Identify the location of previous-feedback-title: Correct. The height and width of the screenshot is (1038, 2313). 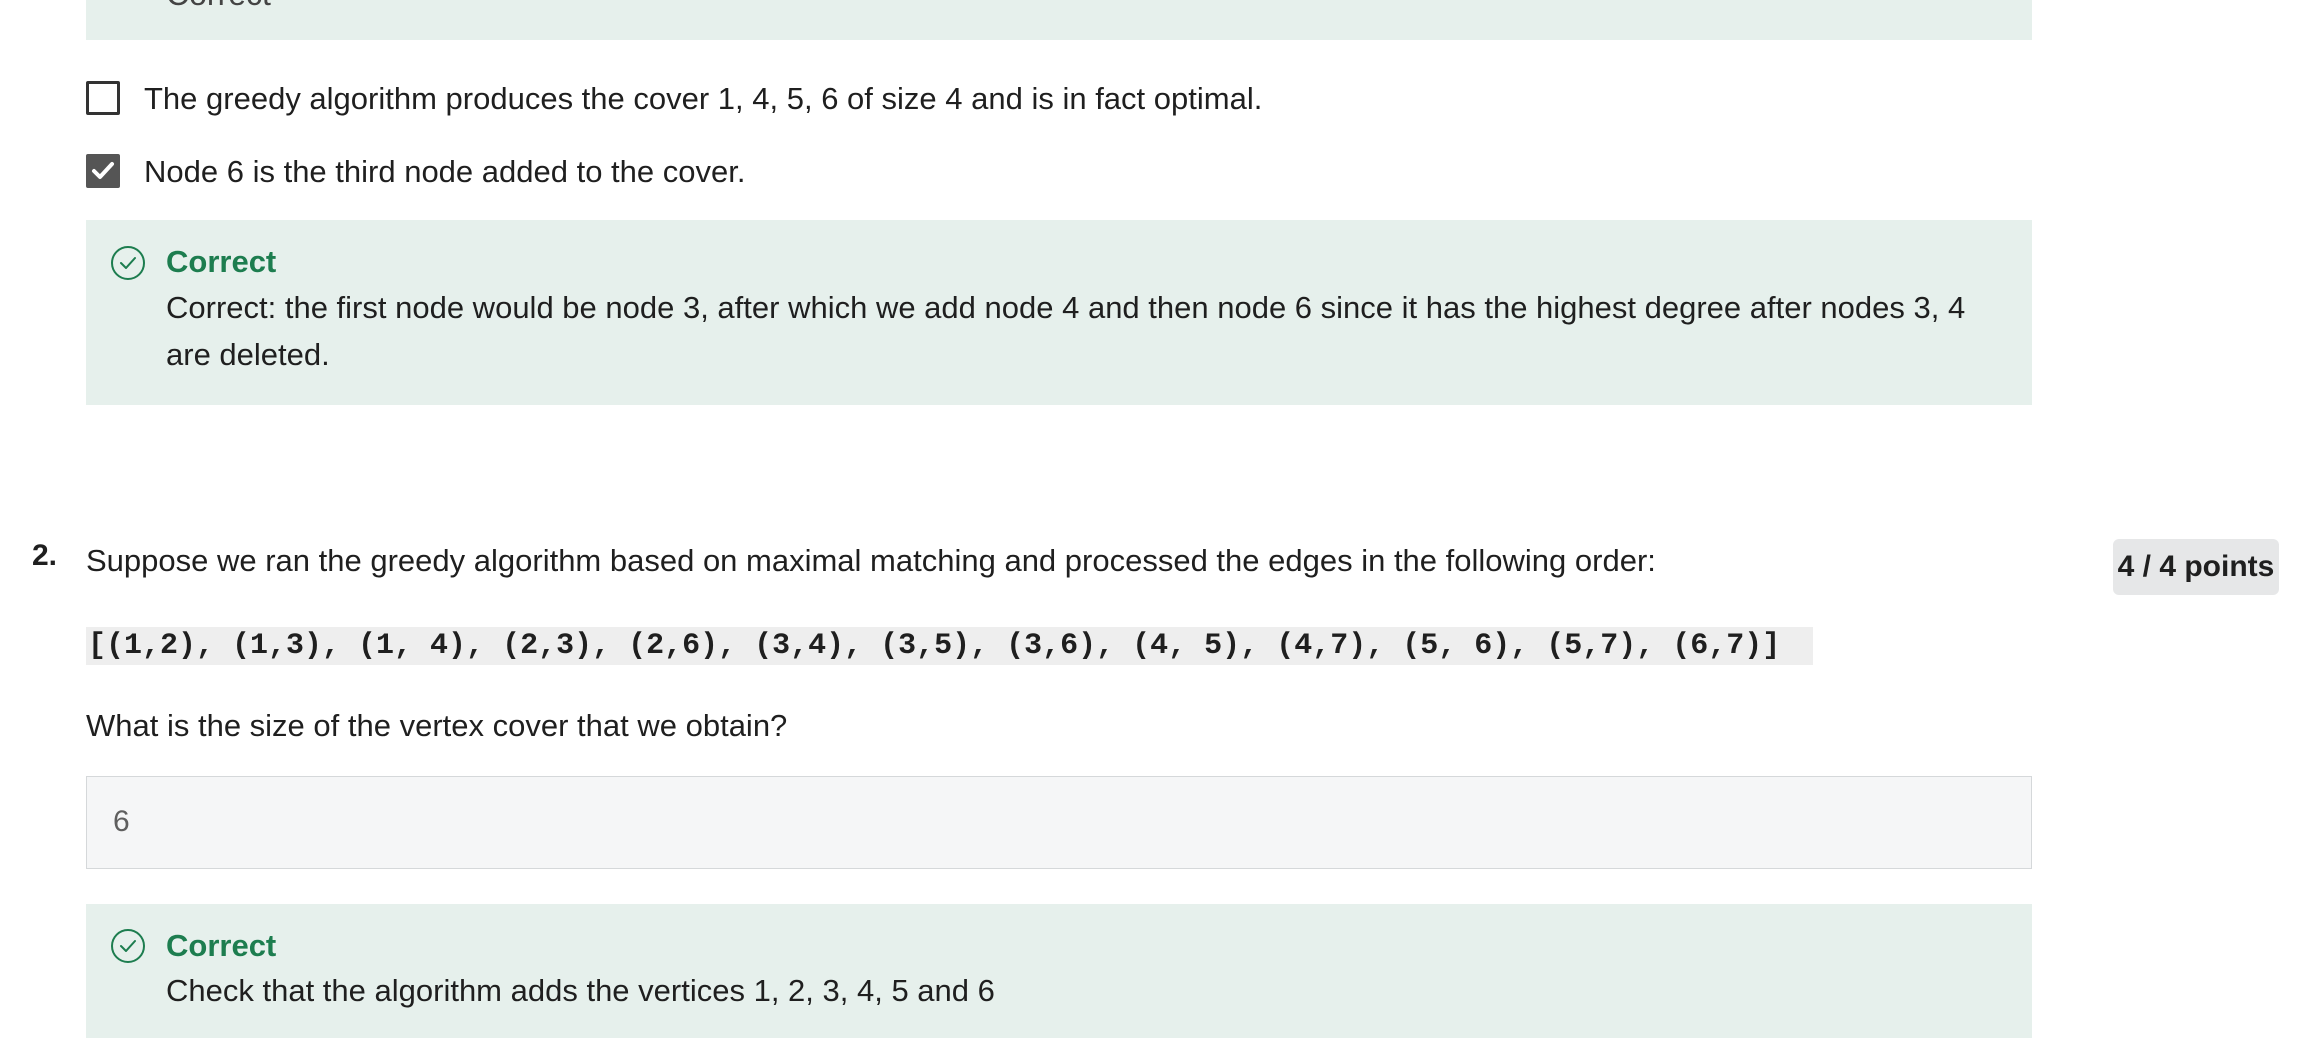
(218, 5).